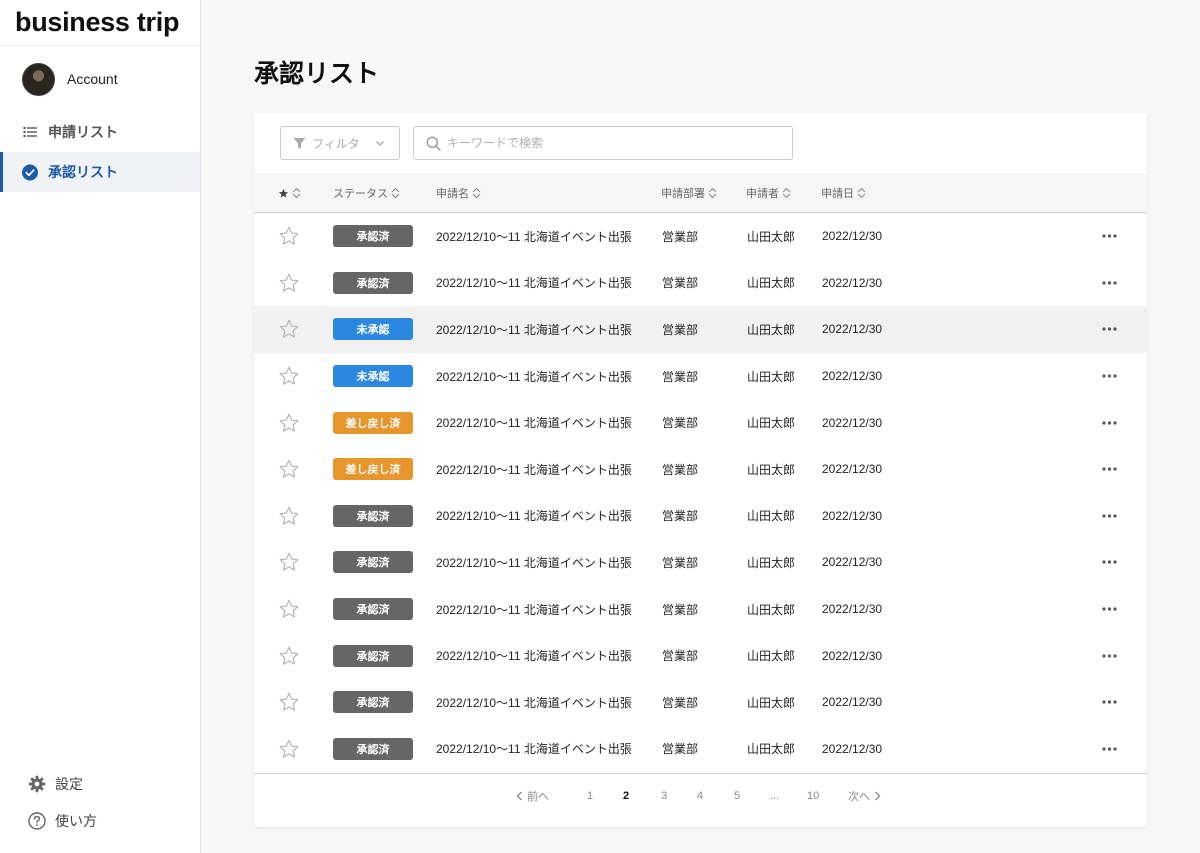 This screenshot has height=853, width=1200. I want to click on sidebar-item-application-list: 申請リスト, so click(100, 132).